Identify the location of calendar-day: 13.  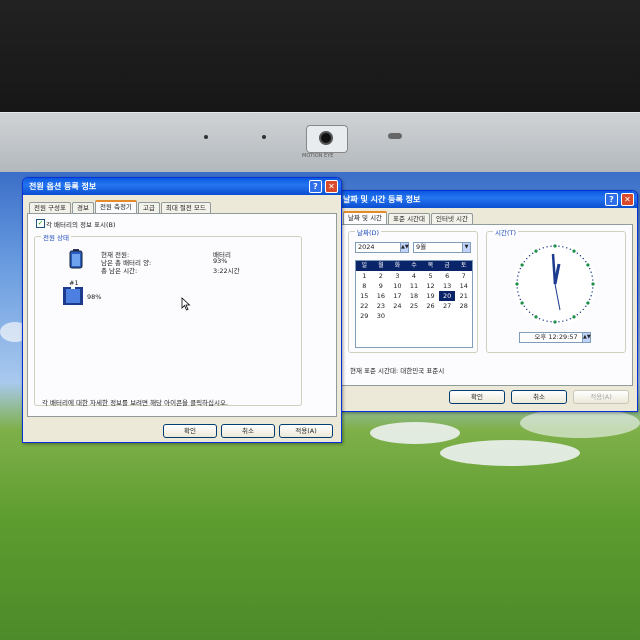
(447, 286).